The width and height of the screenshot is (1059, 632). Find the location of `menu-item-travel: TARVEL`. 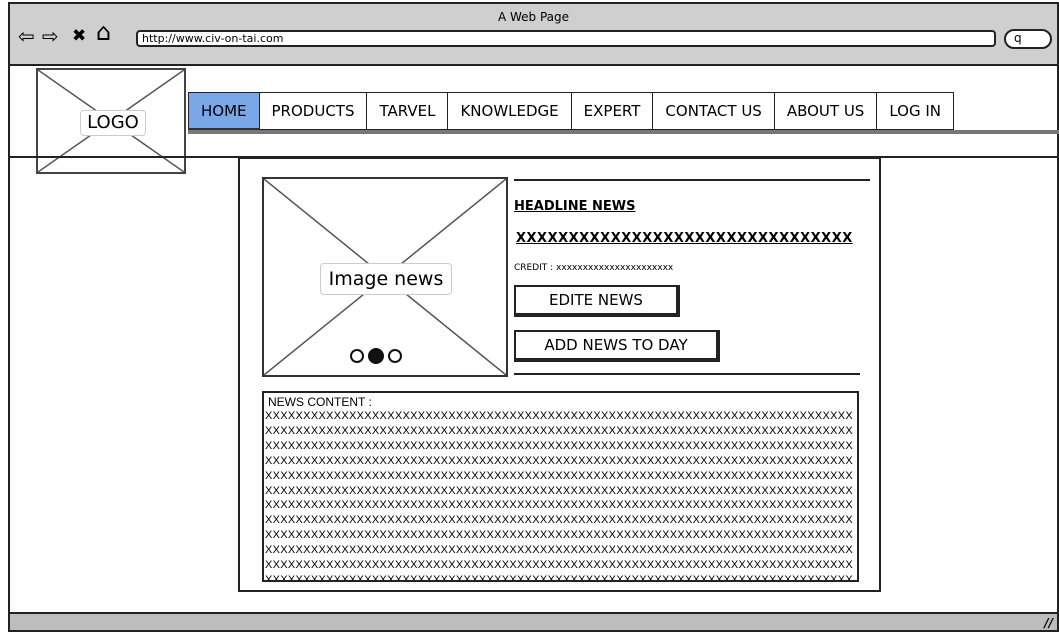

menu-item-travel: TARVEL is located at coordinates (408, 111).